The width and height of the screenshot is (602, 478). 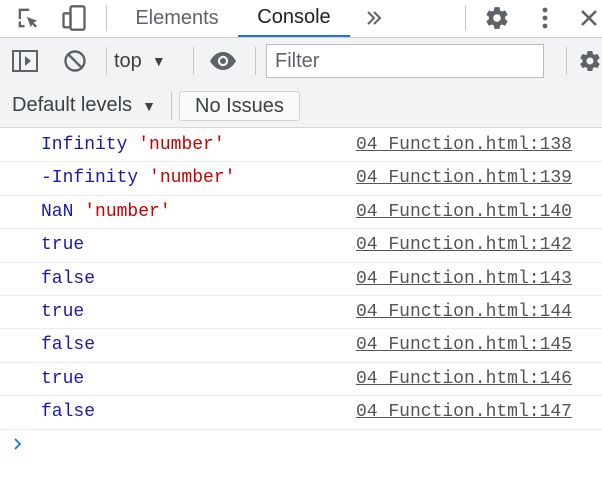 I want to click on eye-icon, so click(x=223, y=61).